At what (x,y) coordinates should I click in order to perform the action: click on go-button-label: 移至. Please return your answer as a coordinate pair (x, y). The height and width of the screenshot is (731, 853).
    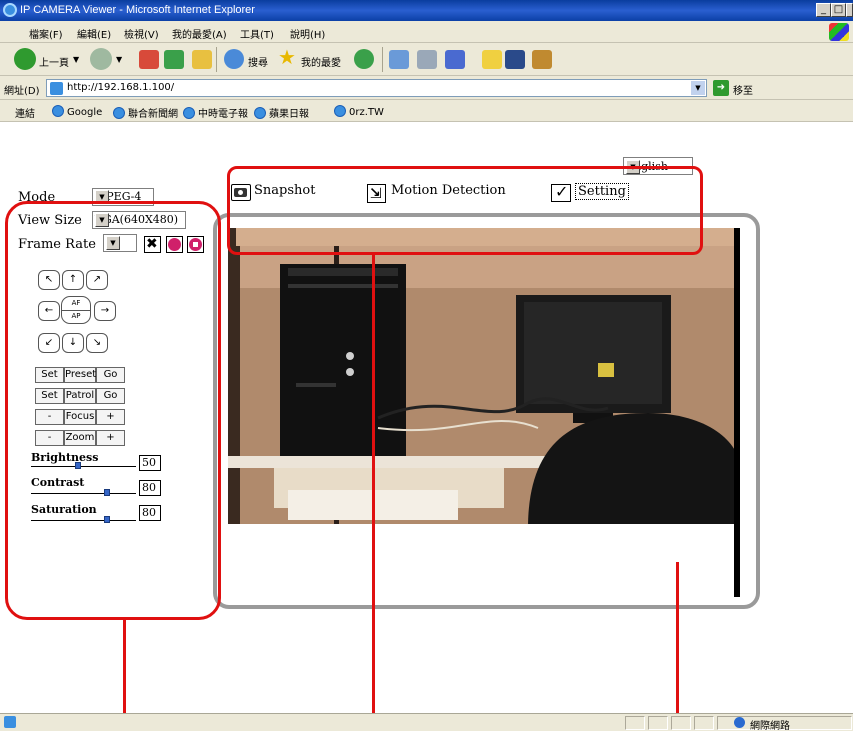
    Looking at the image, I should click on (743, 89).